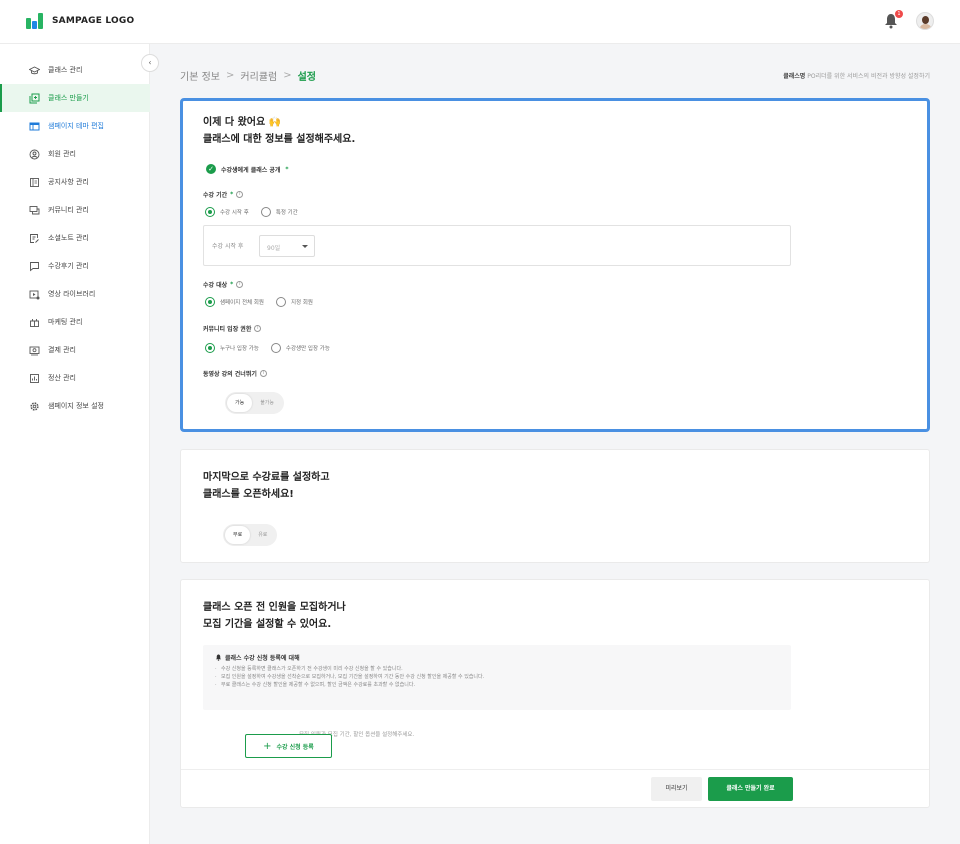  I want to click on skip-toggle: 가능 불가능, so click(255, 403).